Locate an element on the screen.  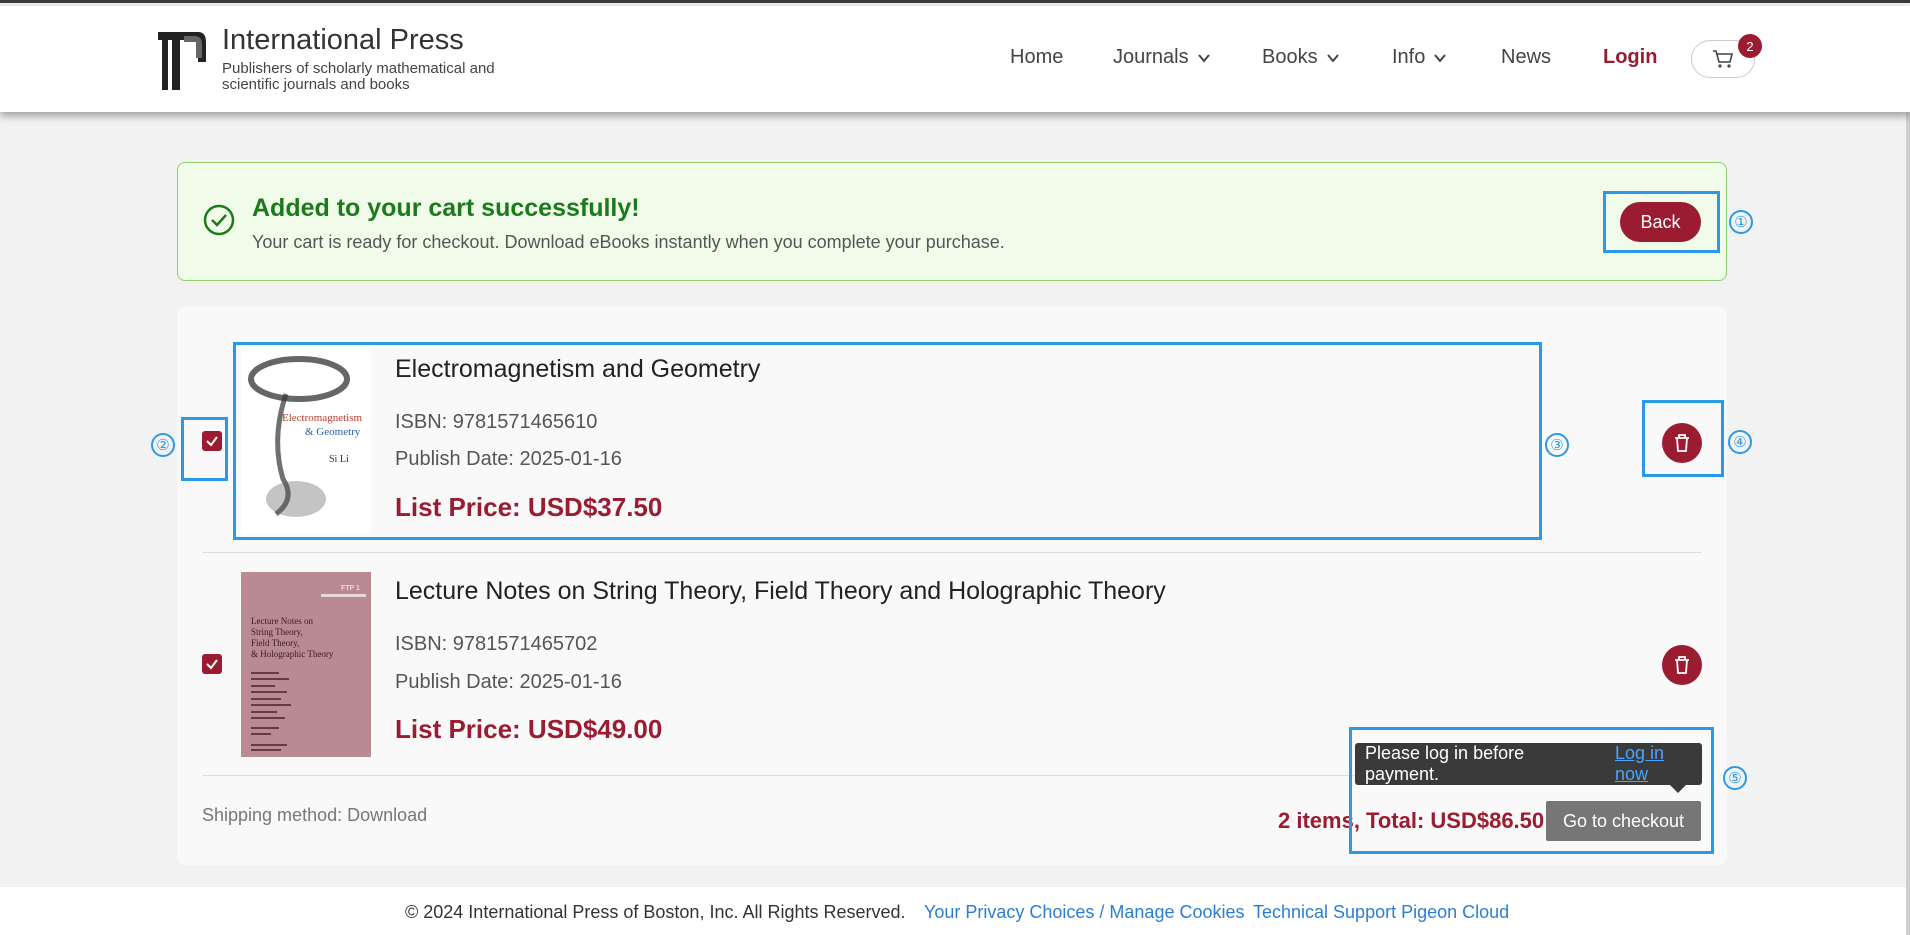
nav-books: Books is located at coordinates (1301, 57).